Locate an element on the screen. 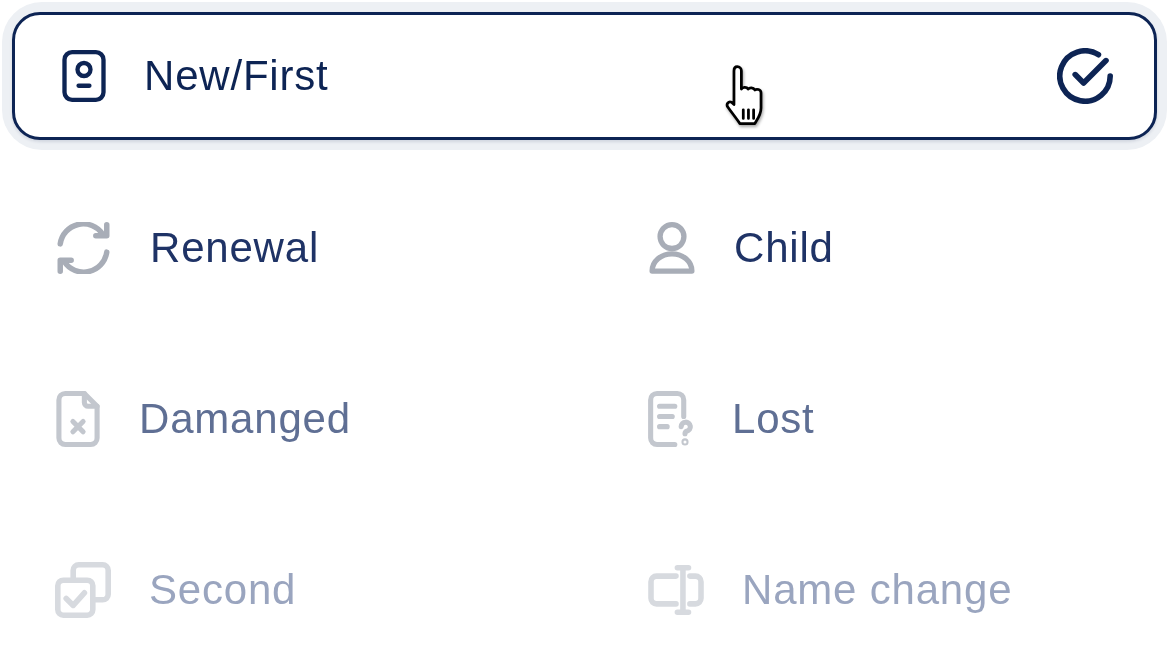 This screenshot has width=1169, height=655. option-button: Damanged is located at coordinates (203, 419).